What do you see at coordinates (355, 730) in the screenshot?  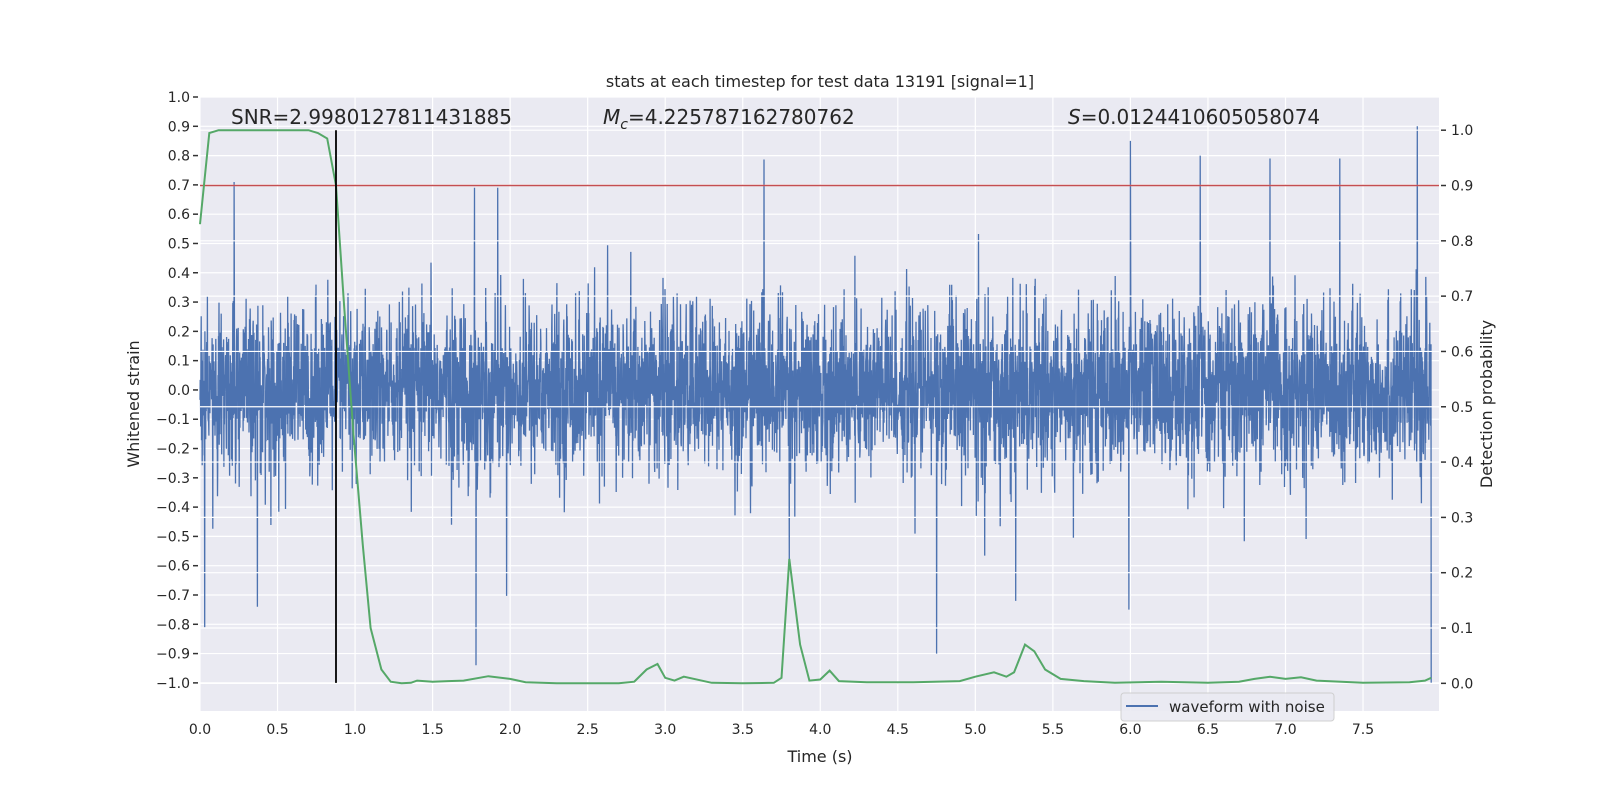 I see `tick-label-x: 1.0` at bounding box center [355, 730].